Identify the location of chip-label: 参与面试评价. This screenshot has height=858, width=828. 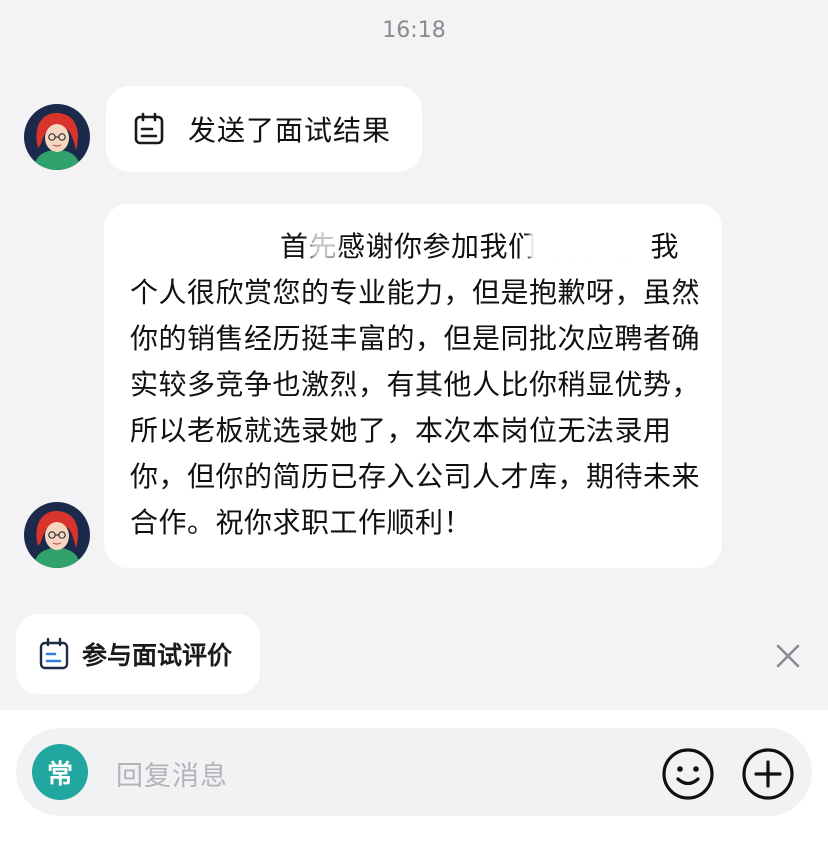
(157, 655).